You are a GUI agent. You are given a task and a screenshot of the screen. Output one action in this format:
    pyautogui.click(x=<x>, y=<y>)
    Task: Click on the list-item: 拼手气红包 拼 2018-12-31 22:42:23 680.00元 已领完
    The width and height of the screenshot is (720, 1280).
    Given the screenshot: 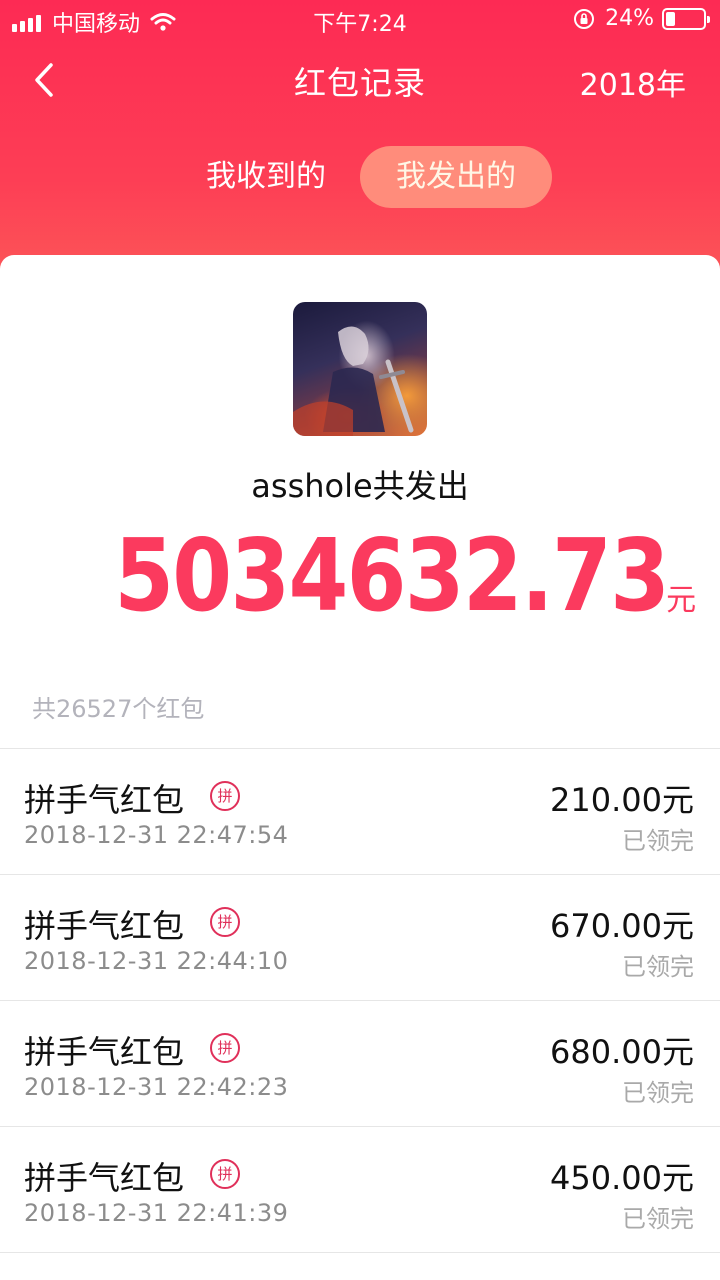 What is the action you would take?
    pyautogui.click(x=360, y=1064)
    